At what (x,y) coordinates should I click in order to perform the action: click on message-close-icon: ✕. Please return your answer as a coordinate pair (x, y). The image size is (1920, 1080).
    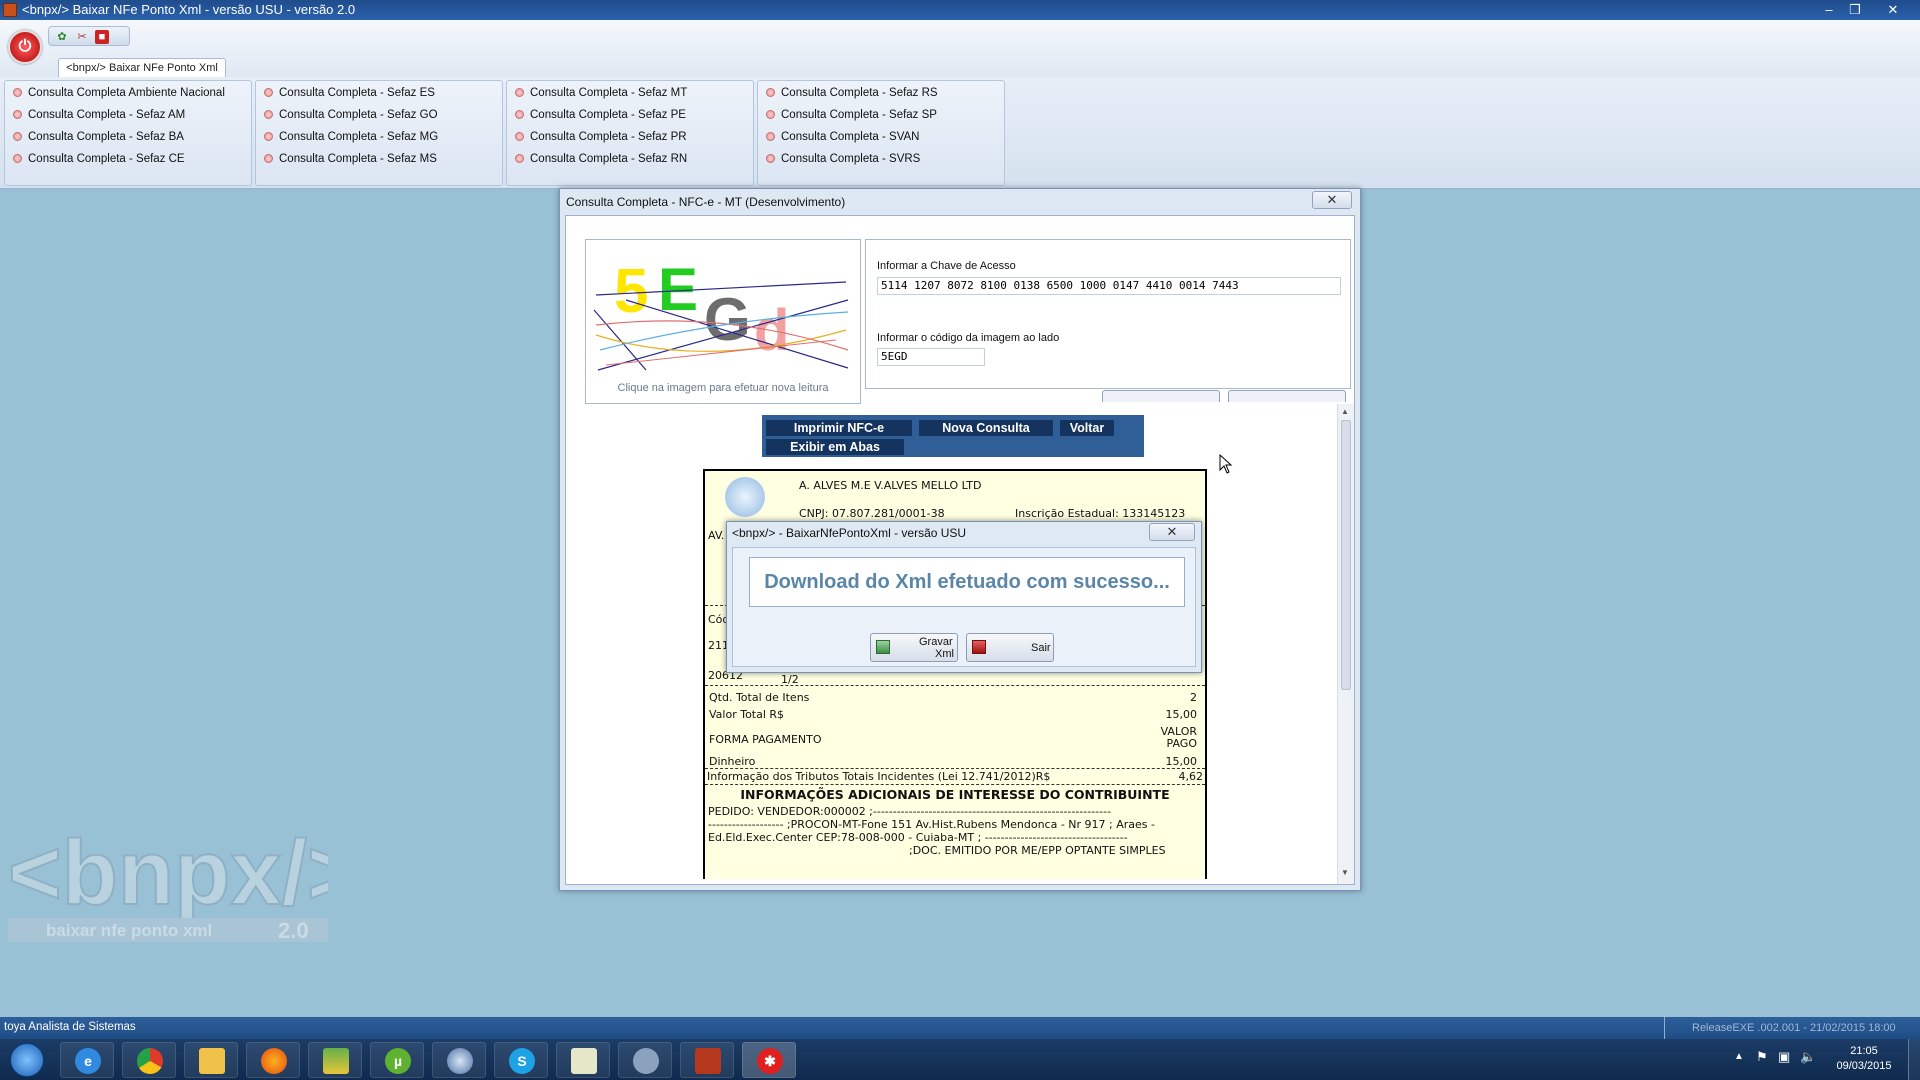
    Looking at the image, I should click on (1172, 532).